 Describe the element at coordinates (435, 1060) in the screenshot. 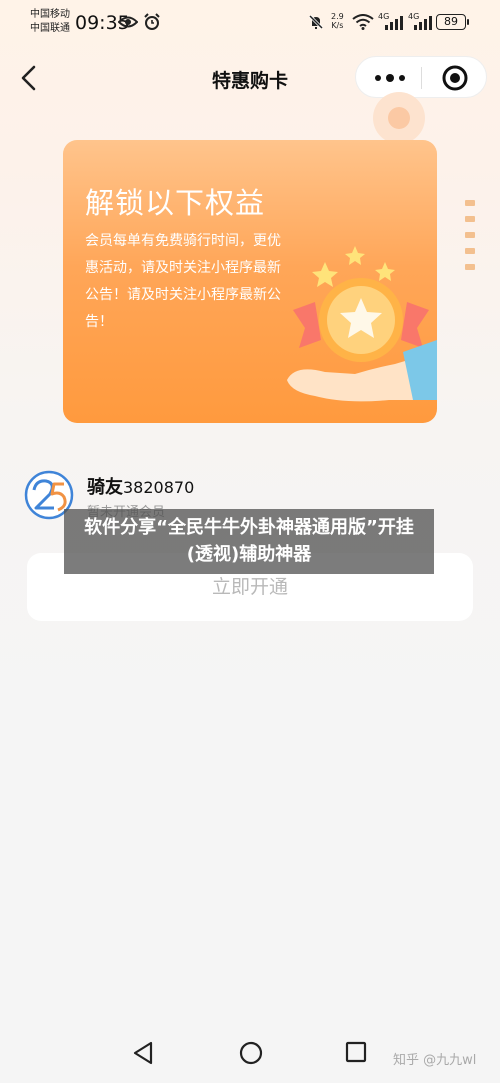

I see `watermark: 知乎 @九九wl` at that location.